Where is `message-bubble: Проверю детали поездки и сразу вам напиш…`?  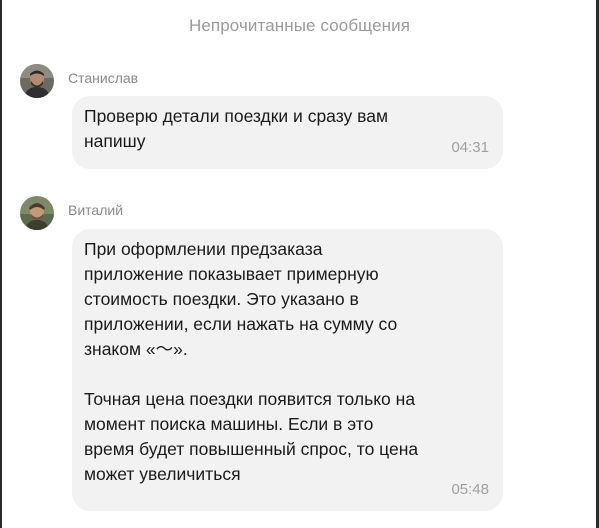 message-bubble: Проверю детали поездки и сразу вам напиш… is located at coordinates (287, 132).